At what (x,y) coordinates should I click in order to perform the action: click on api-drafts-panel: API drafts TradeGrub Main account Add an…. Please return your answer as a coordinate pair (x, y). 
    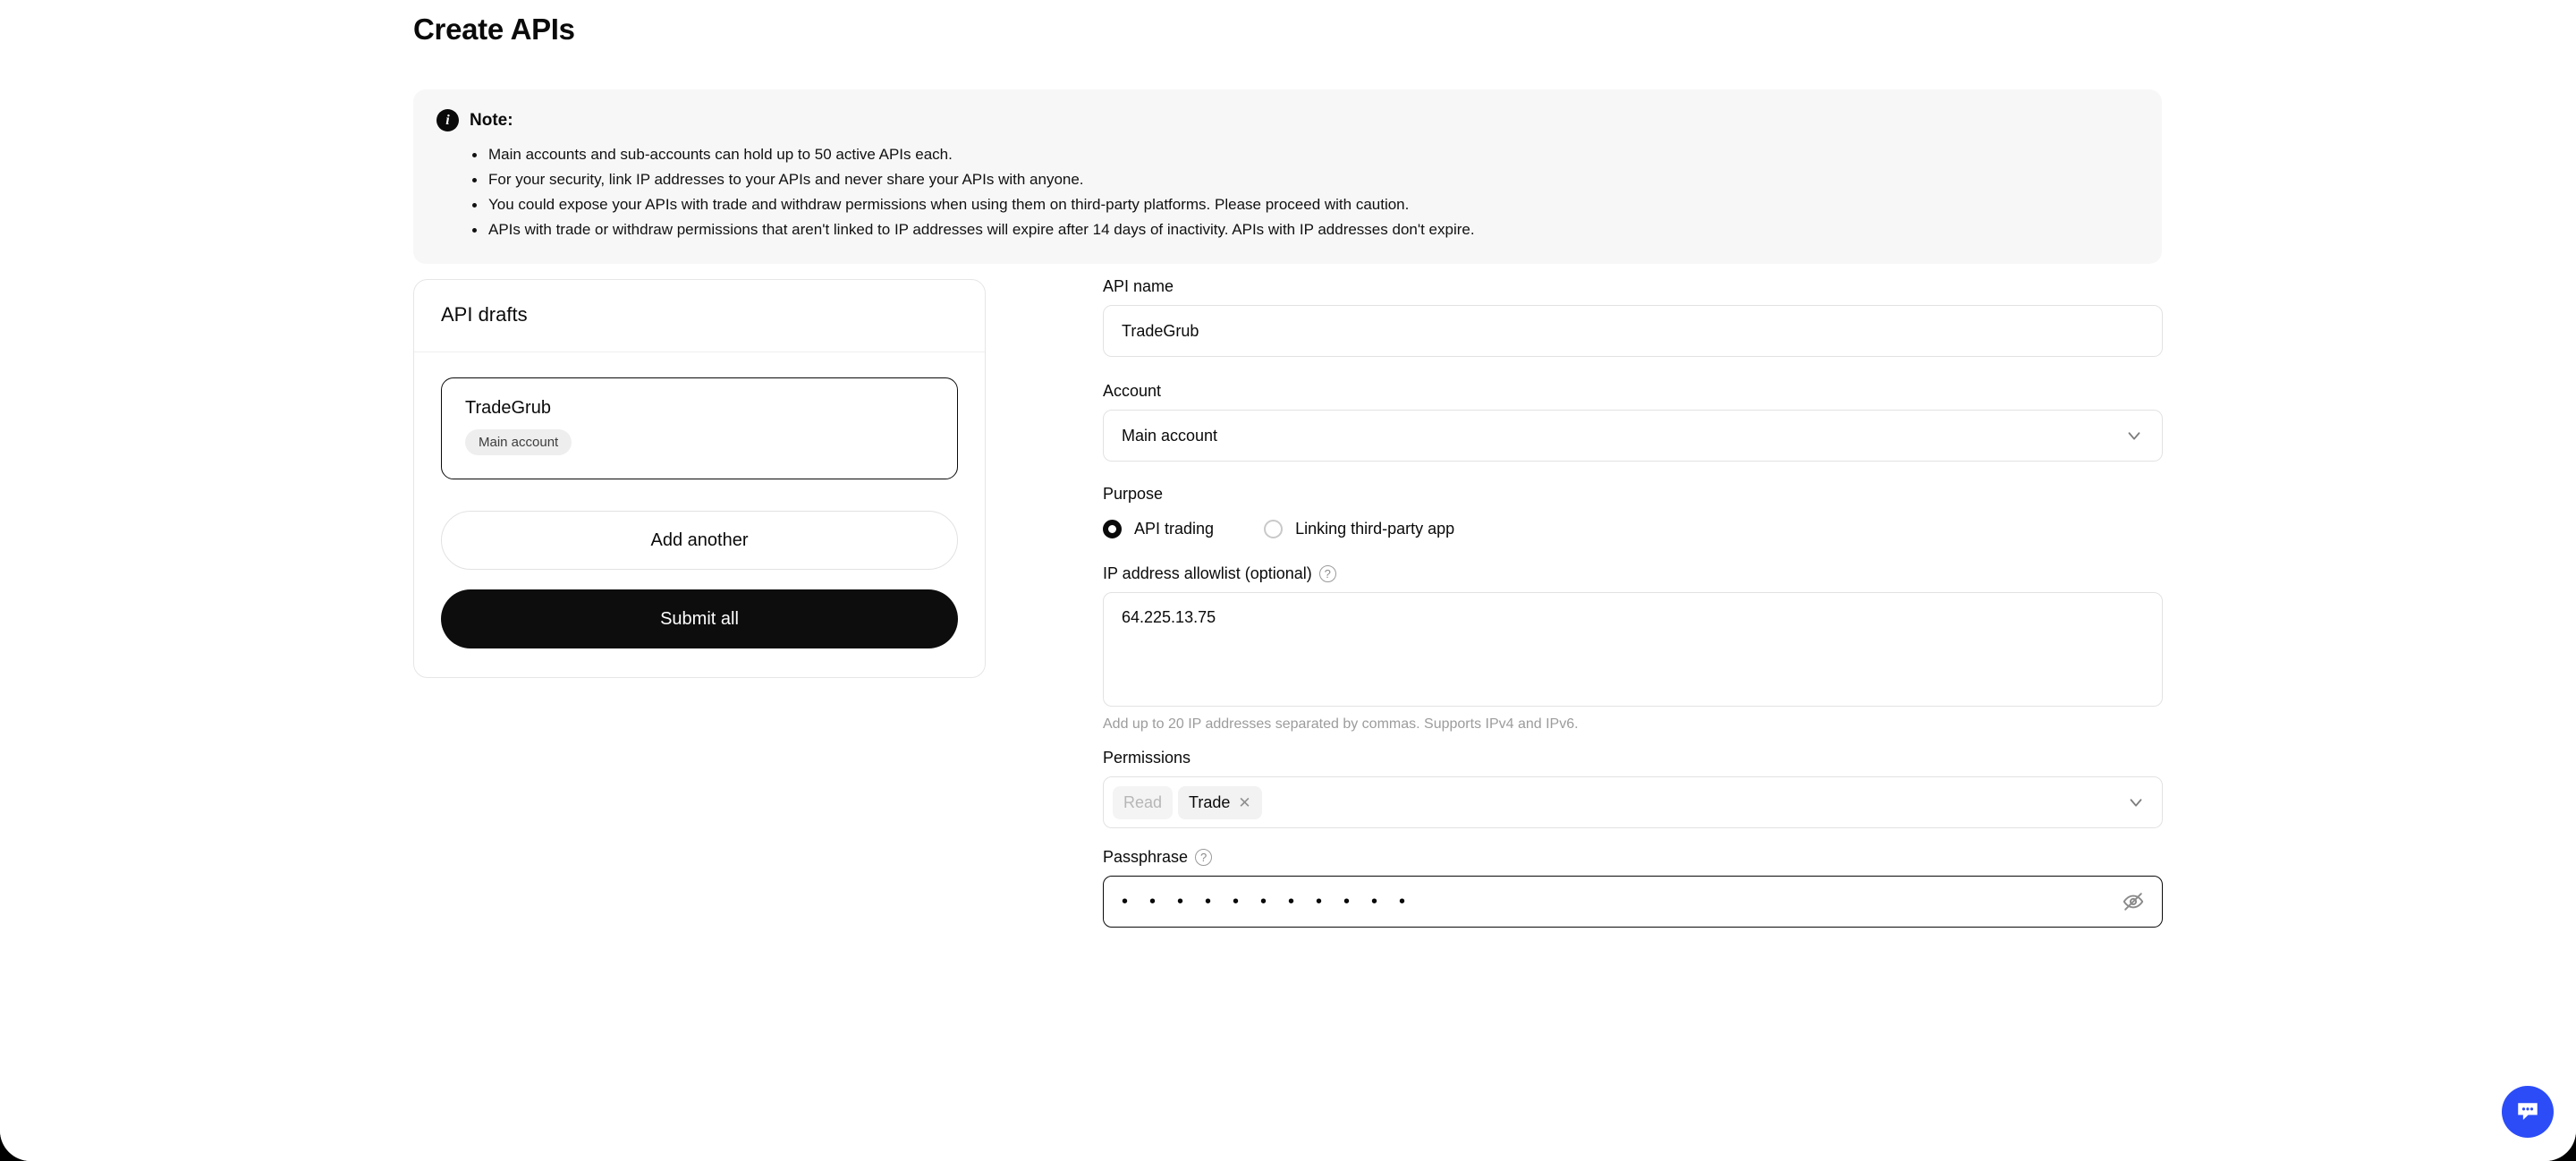
    Looking at the image, I should click on (699, 478).